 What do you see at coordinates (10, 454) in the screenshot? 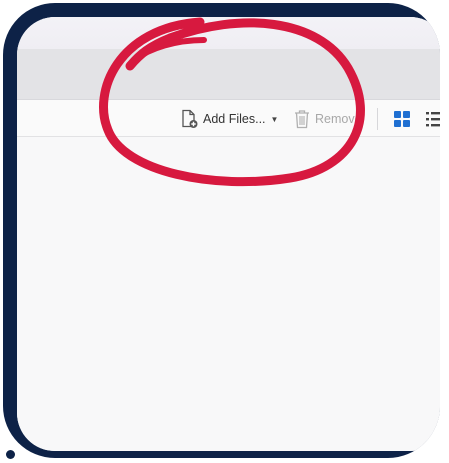
I see `bullet-dot` at bounding box center [10, 454].